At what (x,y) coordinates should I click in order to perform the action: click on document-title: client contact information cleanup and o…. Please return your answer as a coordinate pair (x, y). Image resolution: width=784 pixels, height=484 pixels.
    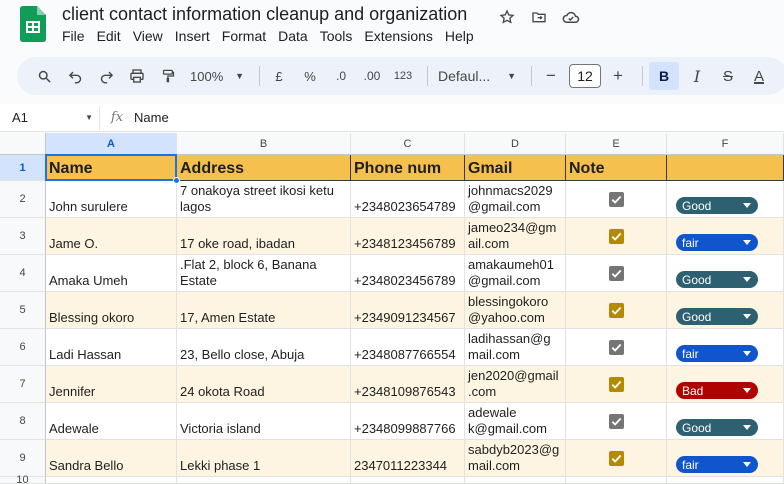
    Looking at the image, I should click on (264, 14).